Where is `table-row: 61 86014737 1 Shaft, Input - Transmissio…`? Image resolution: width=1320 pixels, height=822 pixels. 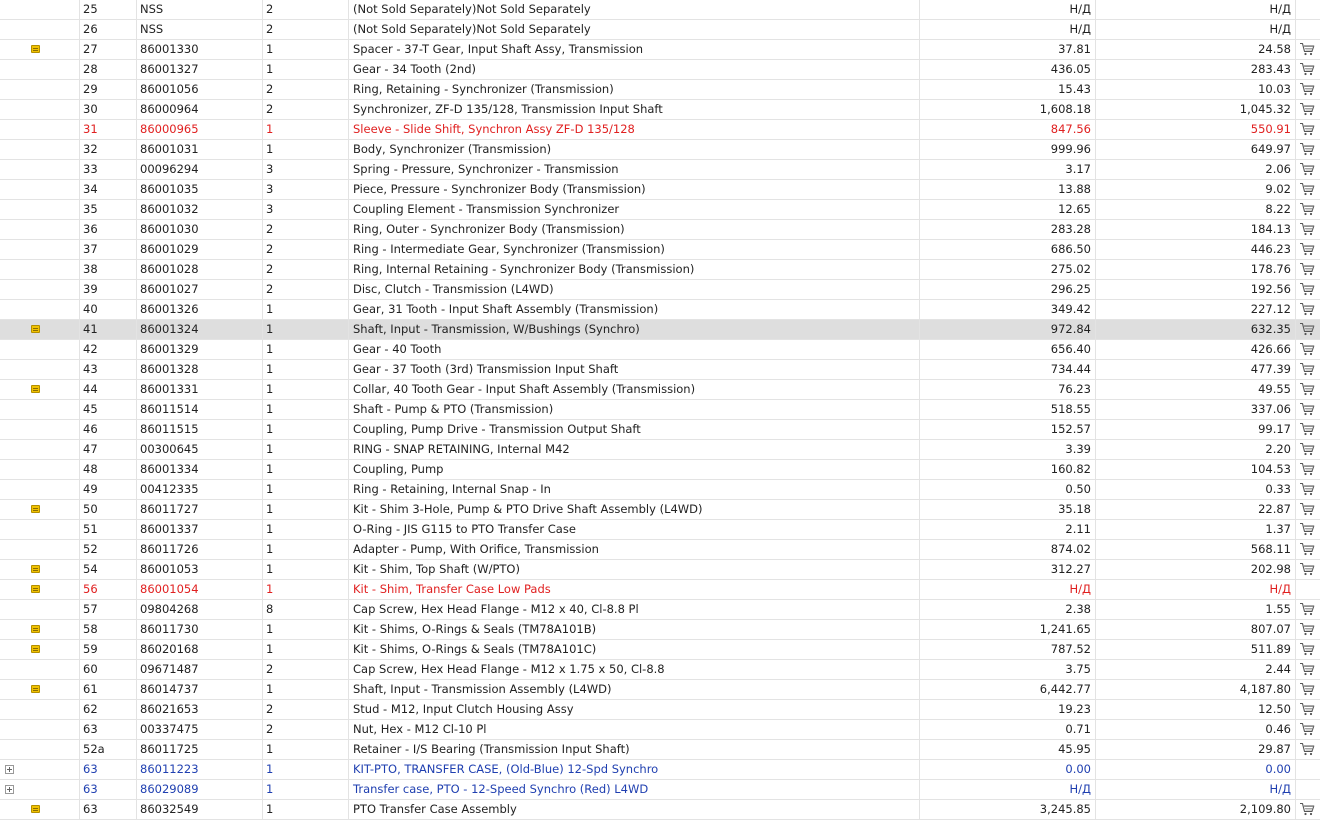
table-row: 61 86014737 1 Shaft, Input - Transmissio… is located at coordinates (660, 690).